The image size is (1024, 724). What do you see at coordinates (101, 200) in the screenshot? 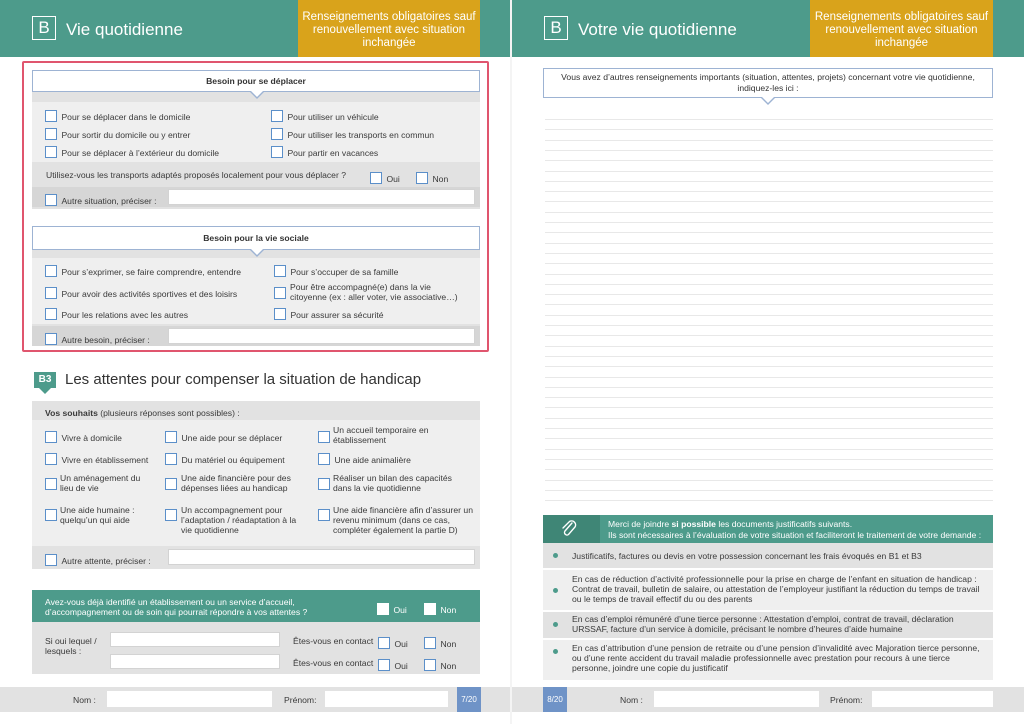
I see `autre-situation: Autre situation, préciser :` at bounding box center [101, 200].